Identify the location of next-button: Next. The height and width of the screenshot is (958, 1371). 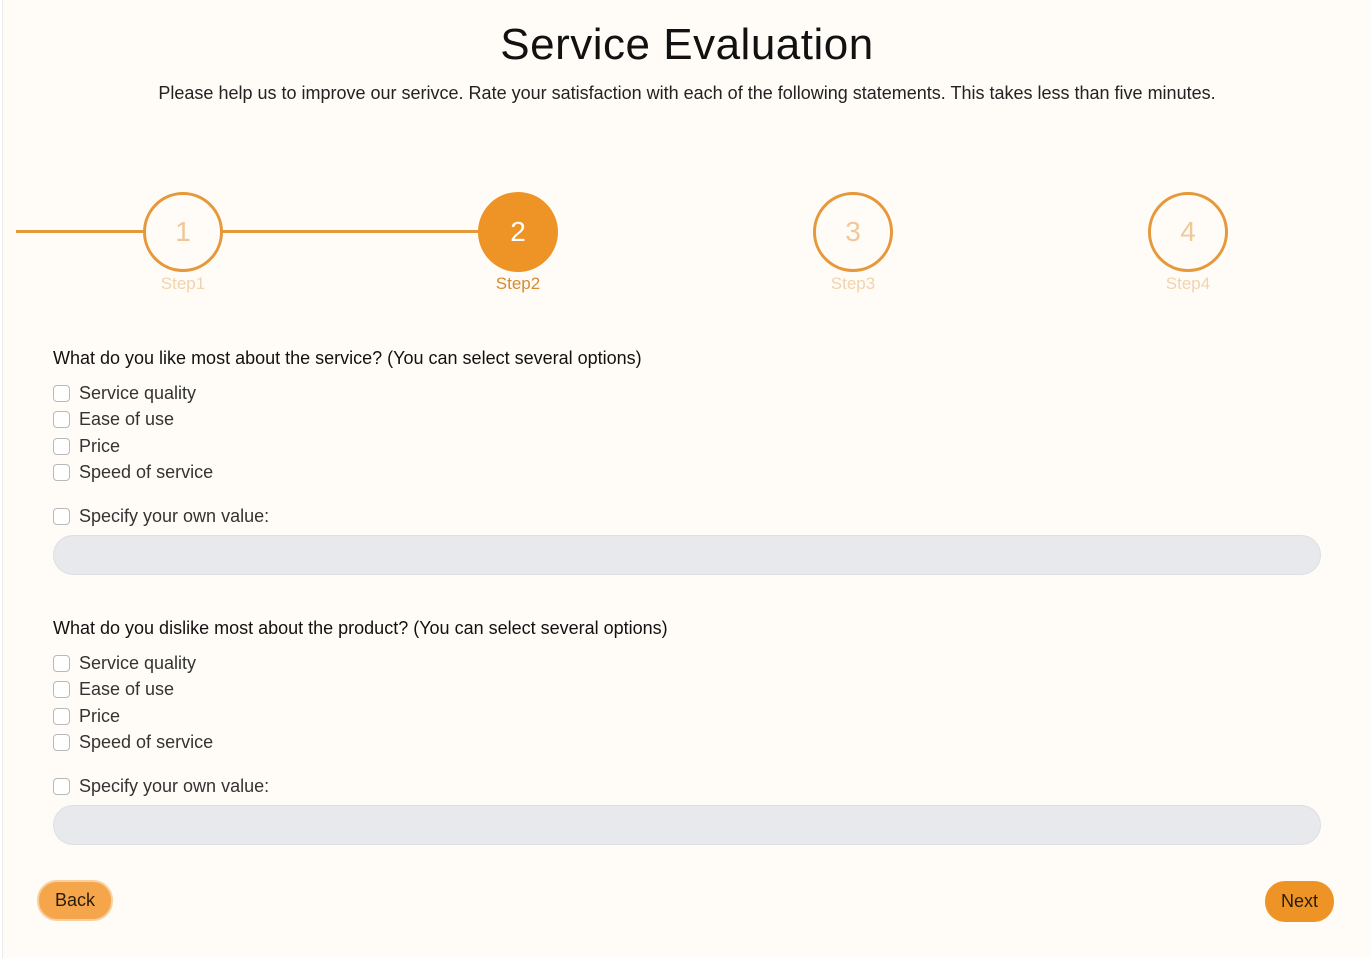
(1299, 901).